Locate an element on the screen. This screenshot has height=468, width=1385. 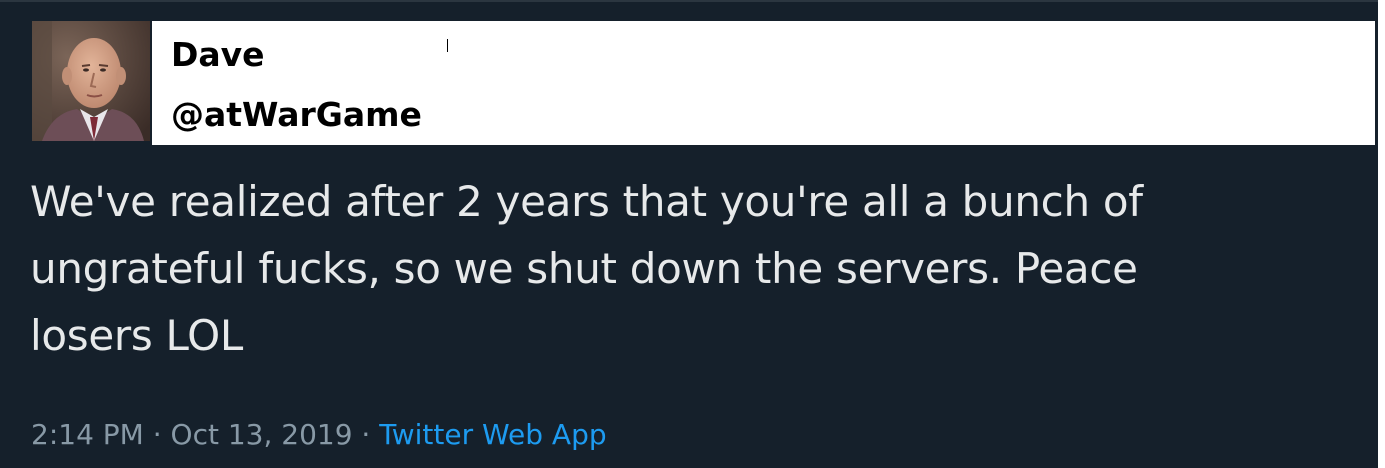
tweet-date: Oct 13, 2019 is located at coordinates (262, 434).